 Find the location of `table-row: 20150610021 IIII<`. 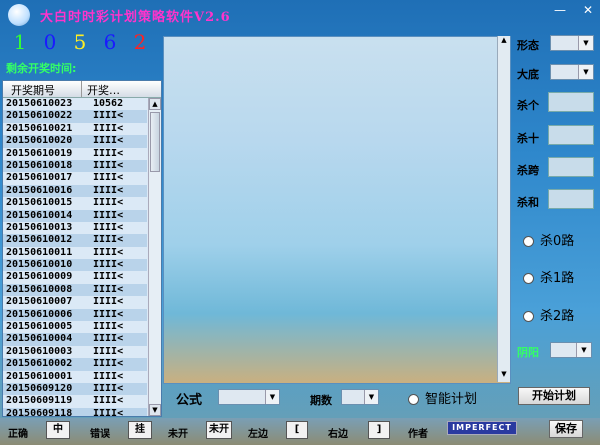

table-row: 20150610021 IIII< is located at coordinates (75, 129).